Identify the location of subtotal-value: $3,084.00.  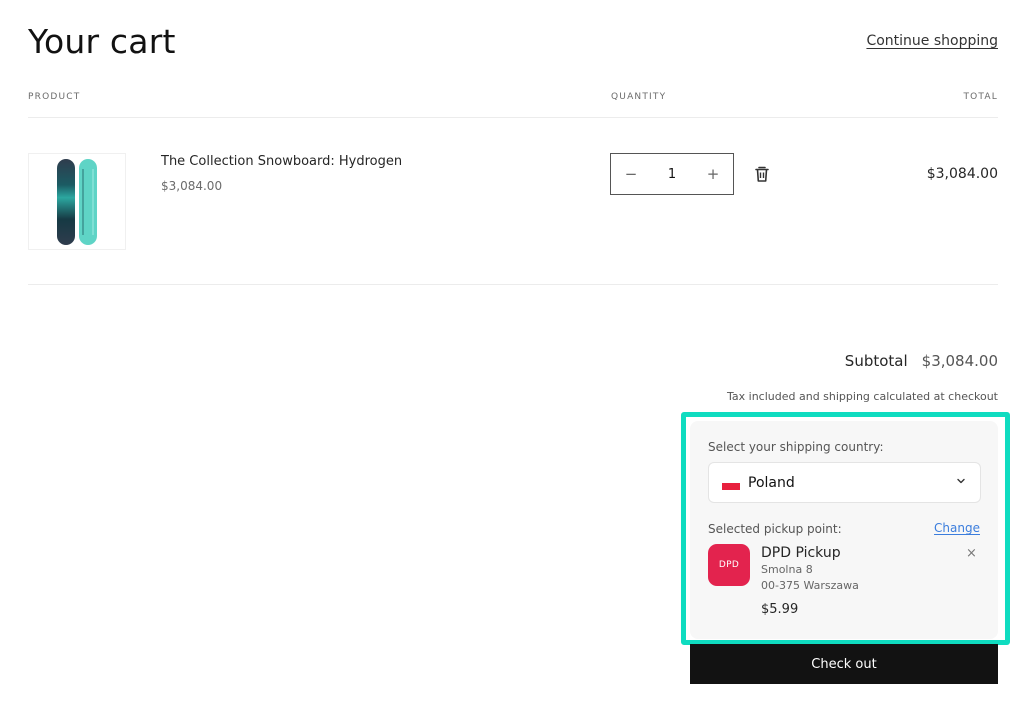
(959, 361).